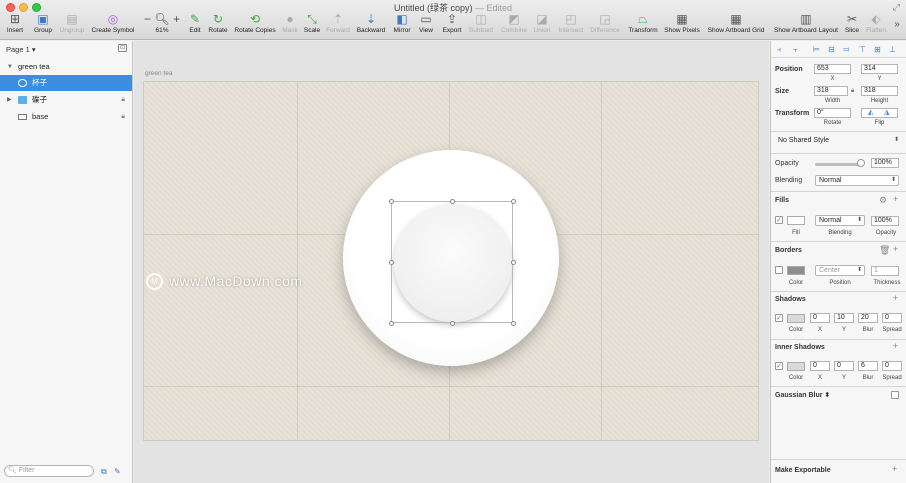  What do you see at coordinates (796, 318) in the screenshot?
I see `shadow-color-swatch` at bounding box center [796, 318].